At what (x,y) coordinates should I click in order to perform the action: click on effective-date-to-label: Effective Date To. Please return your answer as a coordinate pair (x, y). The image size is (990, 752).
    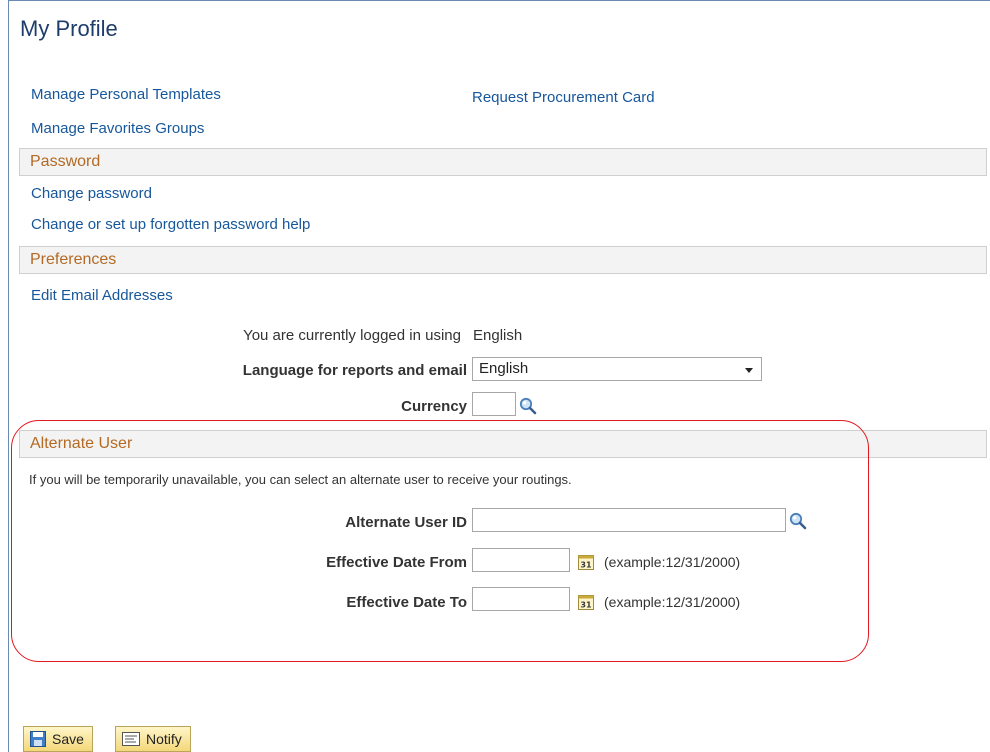
    Looking at the image, I should click on (406, 602).